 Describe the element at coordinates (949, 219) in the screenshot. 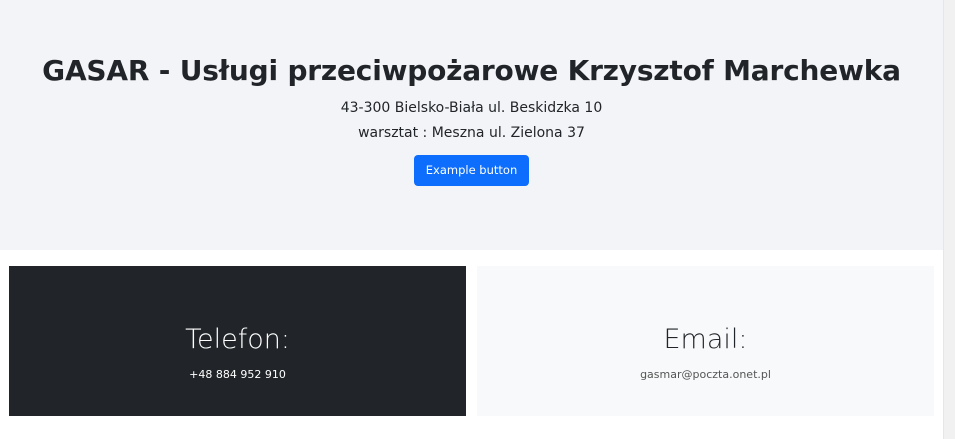

I see `vertical-scrollbar` at that location.